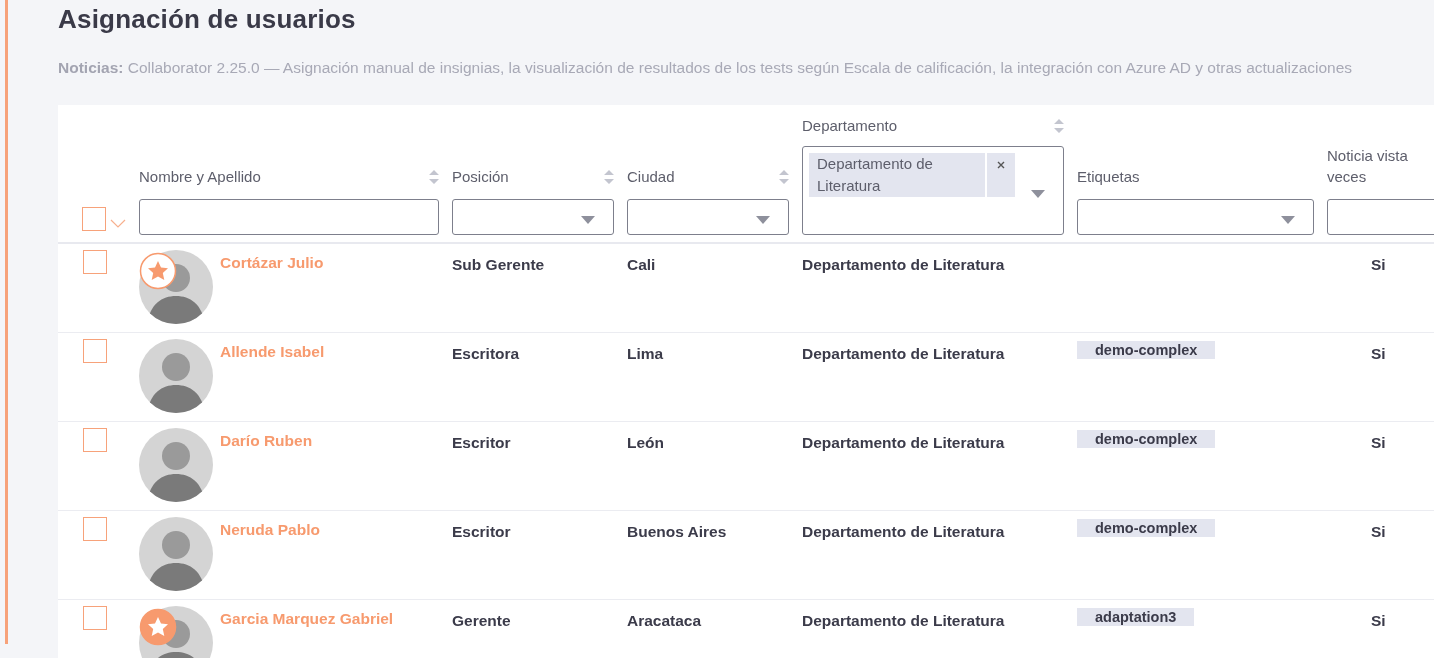  Describe the element at coordinates (307, 617) in the screenshot. I see `user-name-link: Garcia Marquez Gabriel` at that location.